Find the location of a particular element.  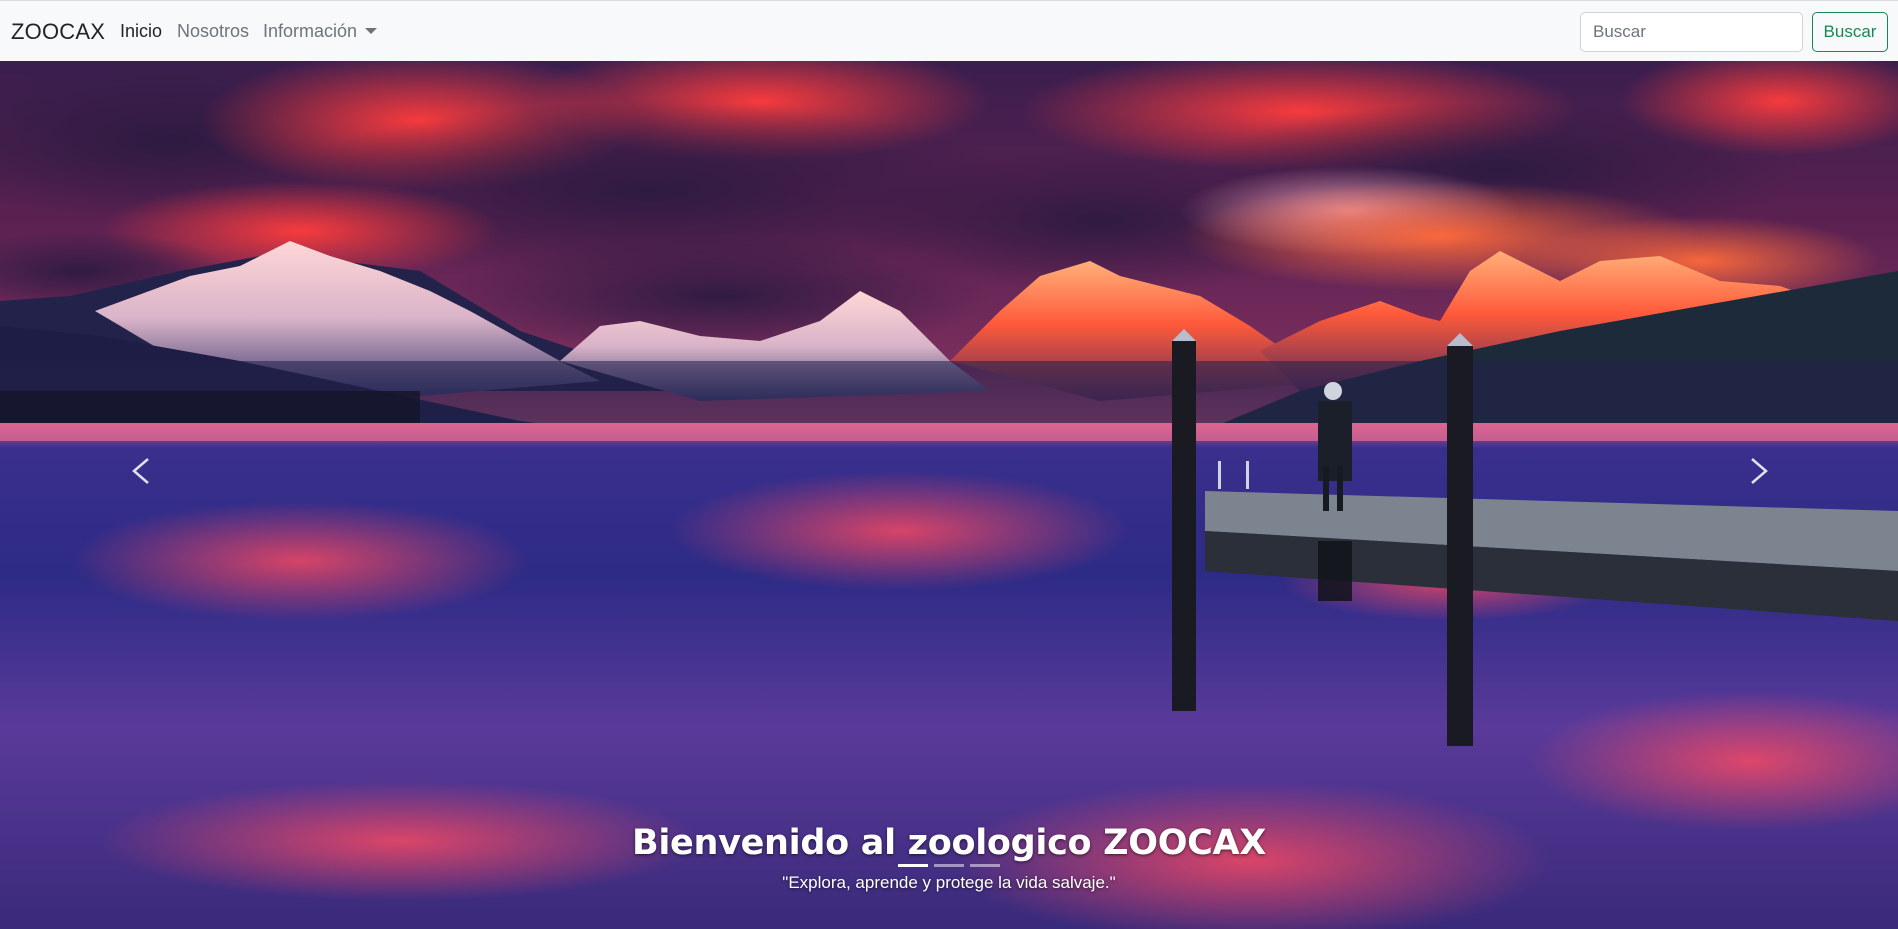

nav-link-nosotros: Nosotros is located at coordinates (213, 31).